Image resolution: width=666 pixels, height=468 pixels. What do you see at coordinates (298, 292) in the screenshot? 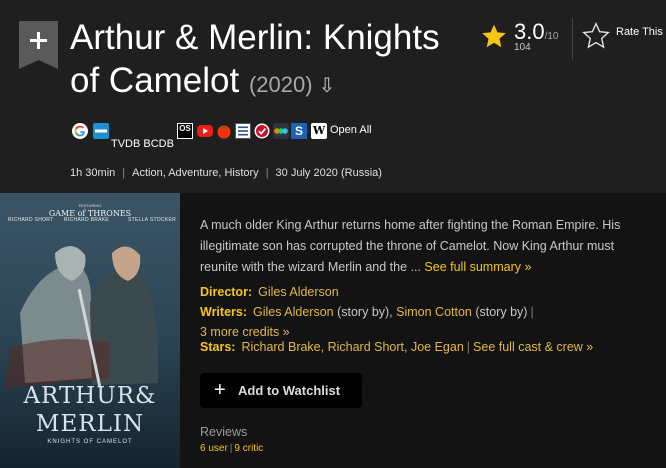
I see `director-link: Giles Alderson` at bounding box center [298, 292].